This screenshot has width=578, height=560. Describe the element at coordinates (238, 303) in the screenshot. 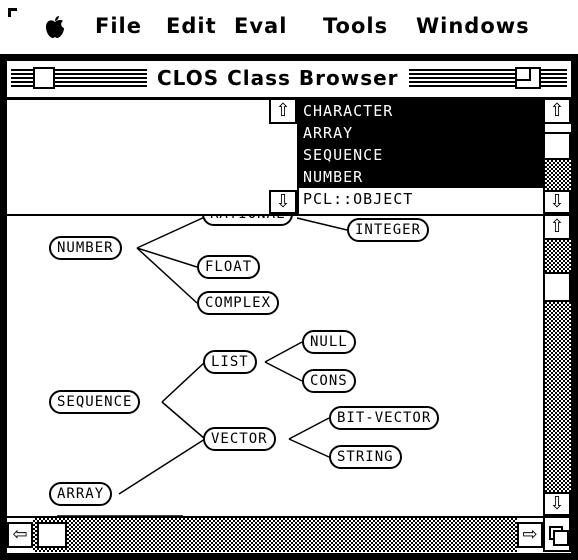

I see `graph-node-complex: COMPLEX` at that location.